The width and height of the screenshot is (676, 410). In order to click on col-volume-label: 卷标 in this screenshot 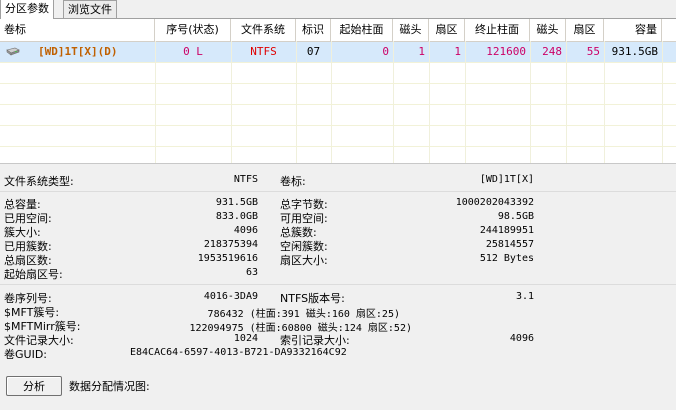, I will do `click(77, 30)`.